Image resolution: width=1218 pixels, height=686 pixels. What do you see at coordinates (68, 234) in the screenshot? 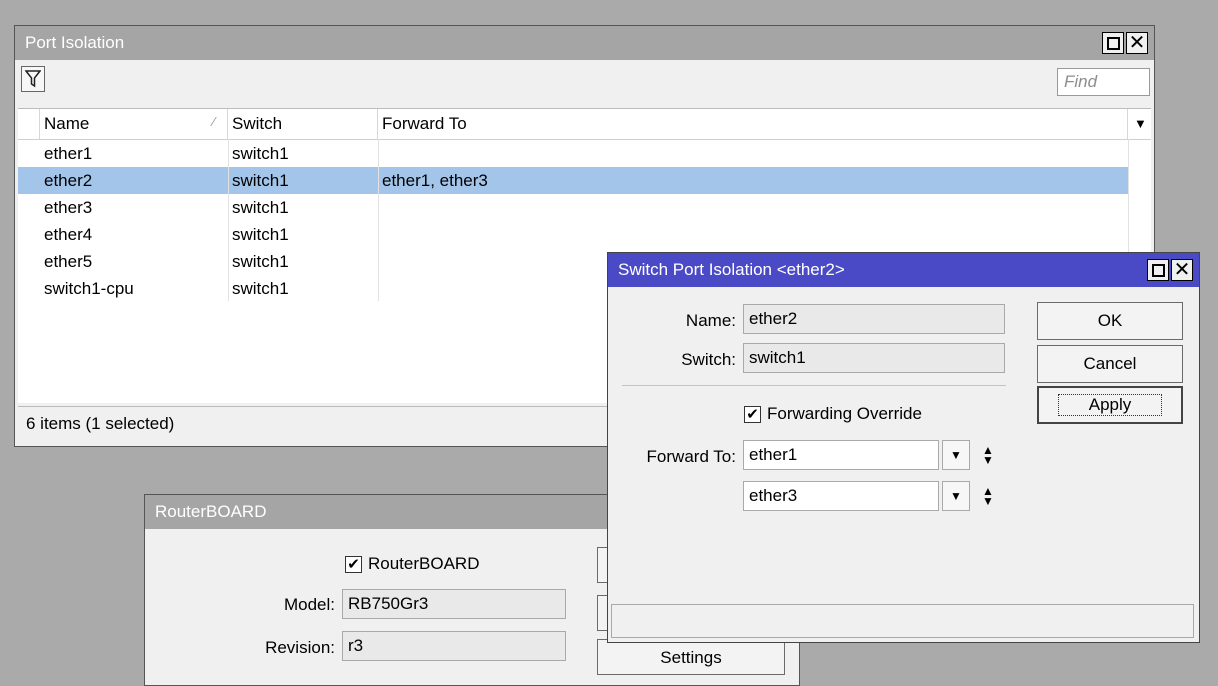
I see `cell-name: ether4` at bounding box center [68, 234].